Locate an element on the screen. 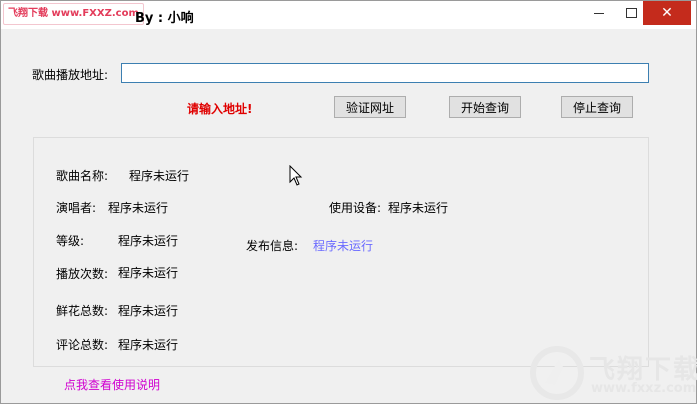 Image resolution: width=697 pixels, height=404 pixels. flowers-value: 程序未运行 is located at coordinates (148, 311).